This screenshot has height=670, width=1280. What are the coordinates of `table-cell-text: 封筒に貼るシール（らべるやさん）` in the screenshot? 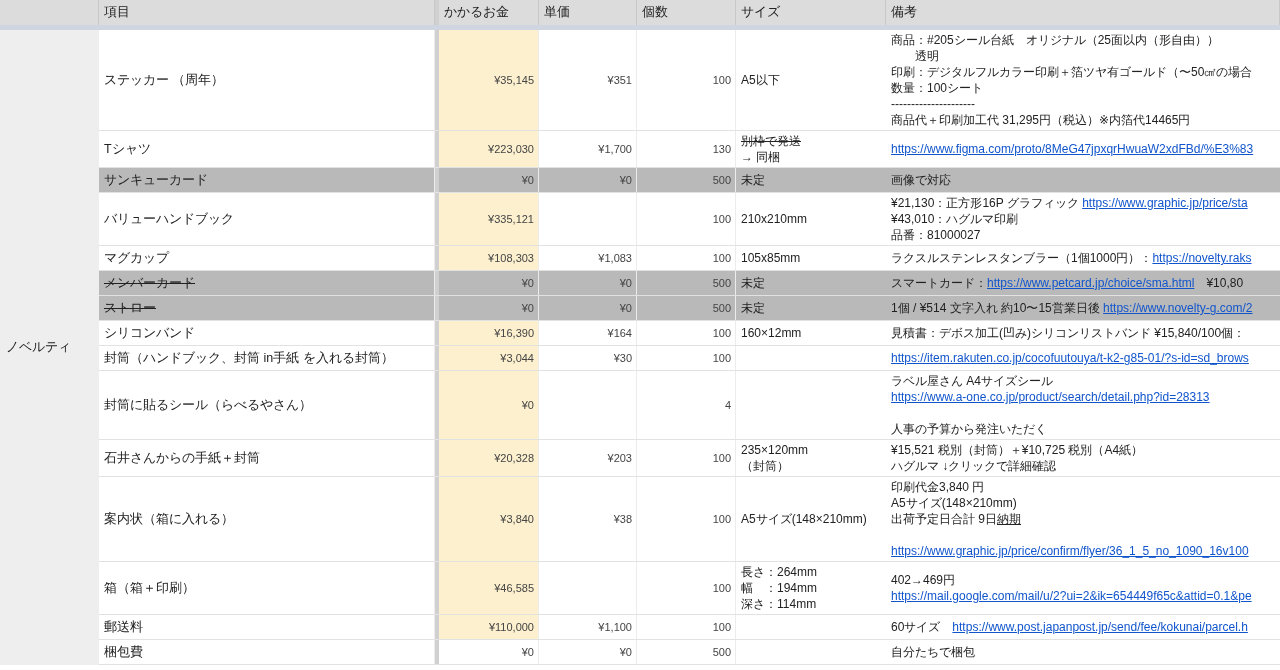 It's located at (208, 405).